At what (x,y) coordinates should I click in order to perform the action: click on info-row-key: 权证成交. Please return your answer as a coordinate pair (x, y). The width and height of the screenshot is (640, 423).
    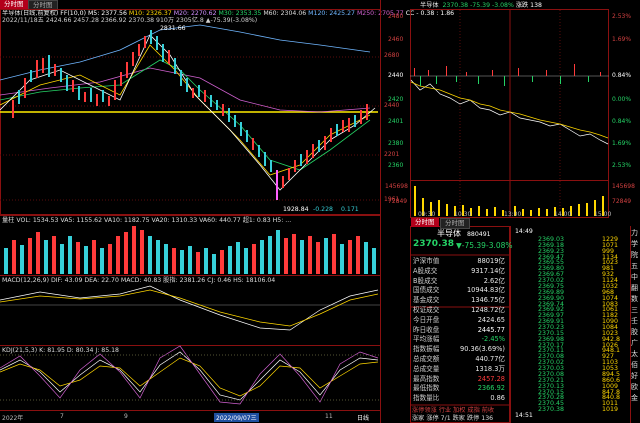
    Looking at the image, I should click on (426, 310).